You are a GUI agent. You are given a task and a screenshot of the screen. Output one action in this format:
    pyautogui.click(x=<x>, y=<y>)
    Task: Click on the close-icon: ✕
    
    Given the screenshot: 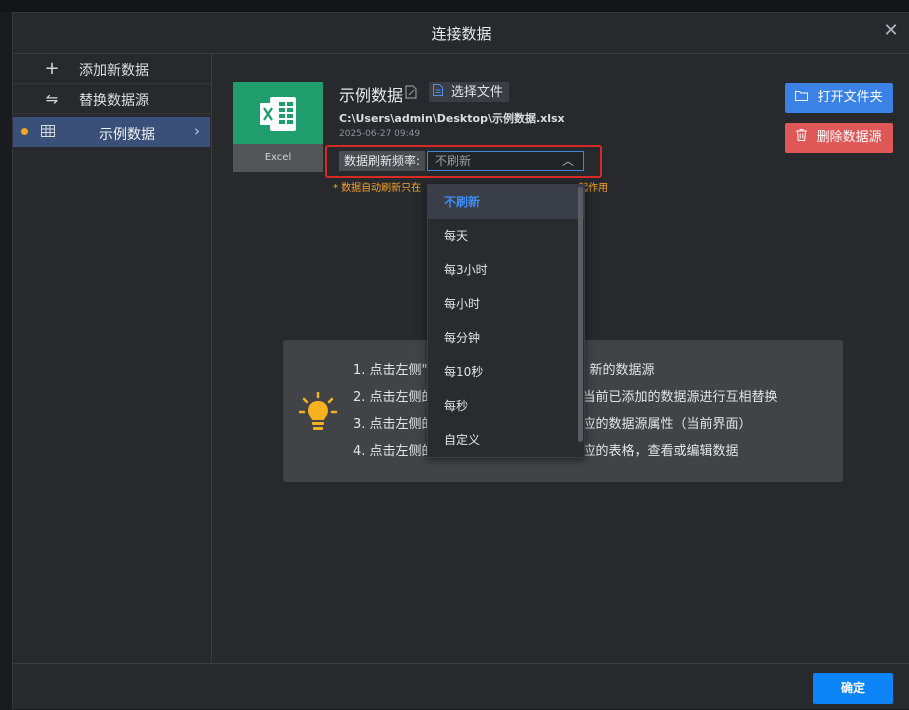 What is the action you would take?
    pyautogui.click(x=891, y=31)
    